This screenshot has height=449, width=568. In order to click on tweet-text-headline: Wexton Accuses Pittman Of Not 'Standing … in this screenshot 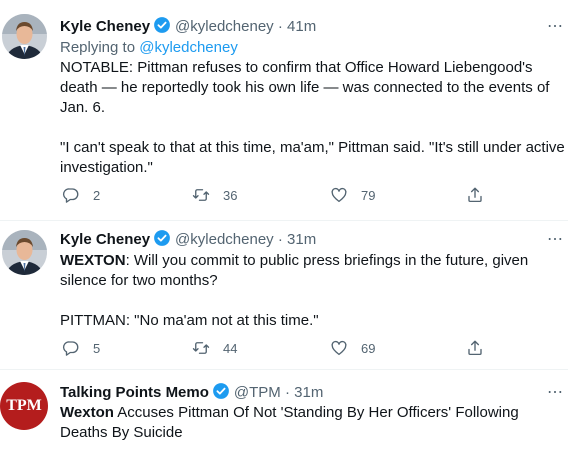, I will do `click(289, 422)`.